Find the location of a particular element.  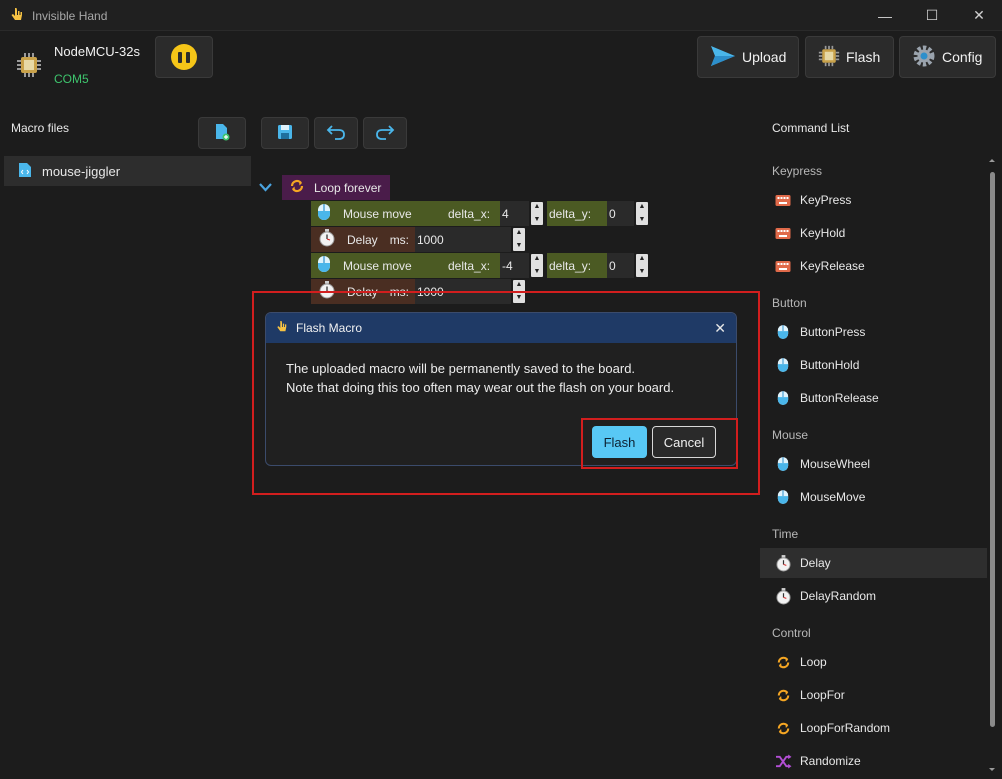

row-type: Delay is located at coordinates (362, 239).